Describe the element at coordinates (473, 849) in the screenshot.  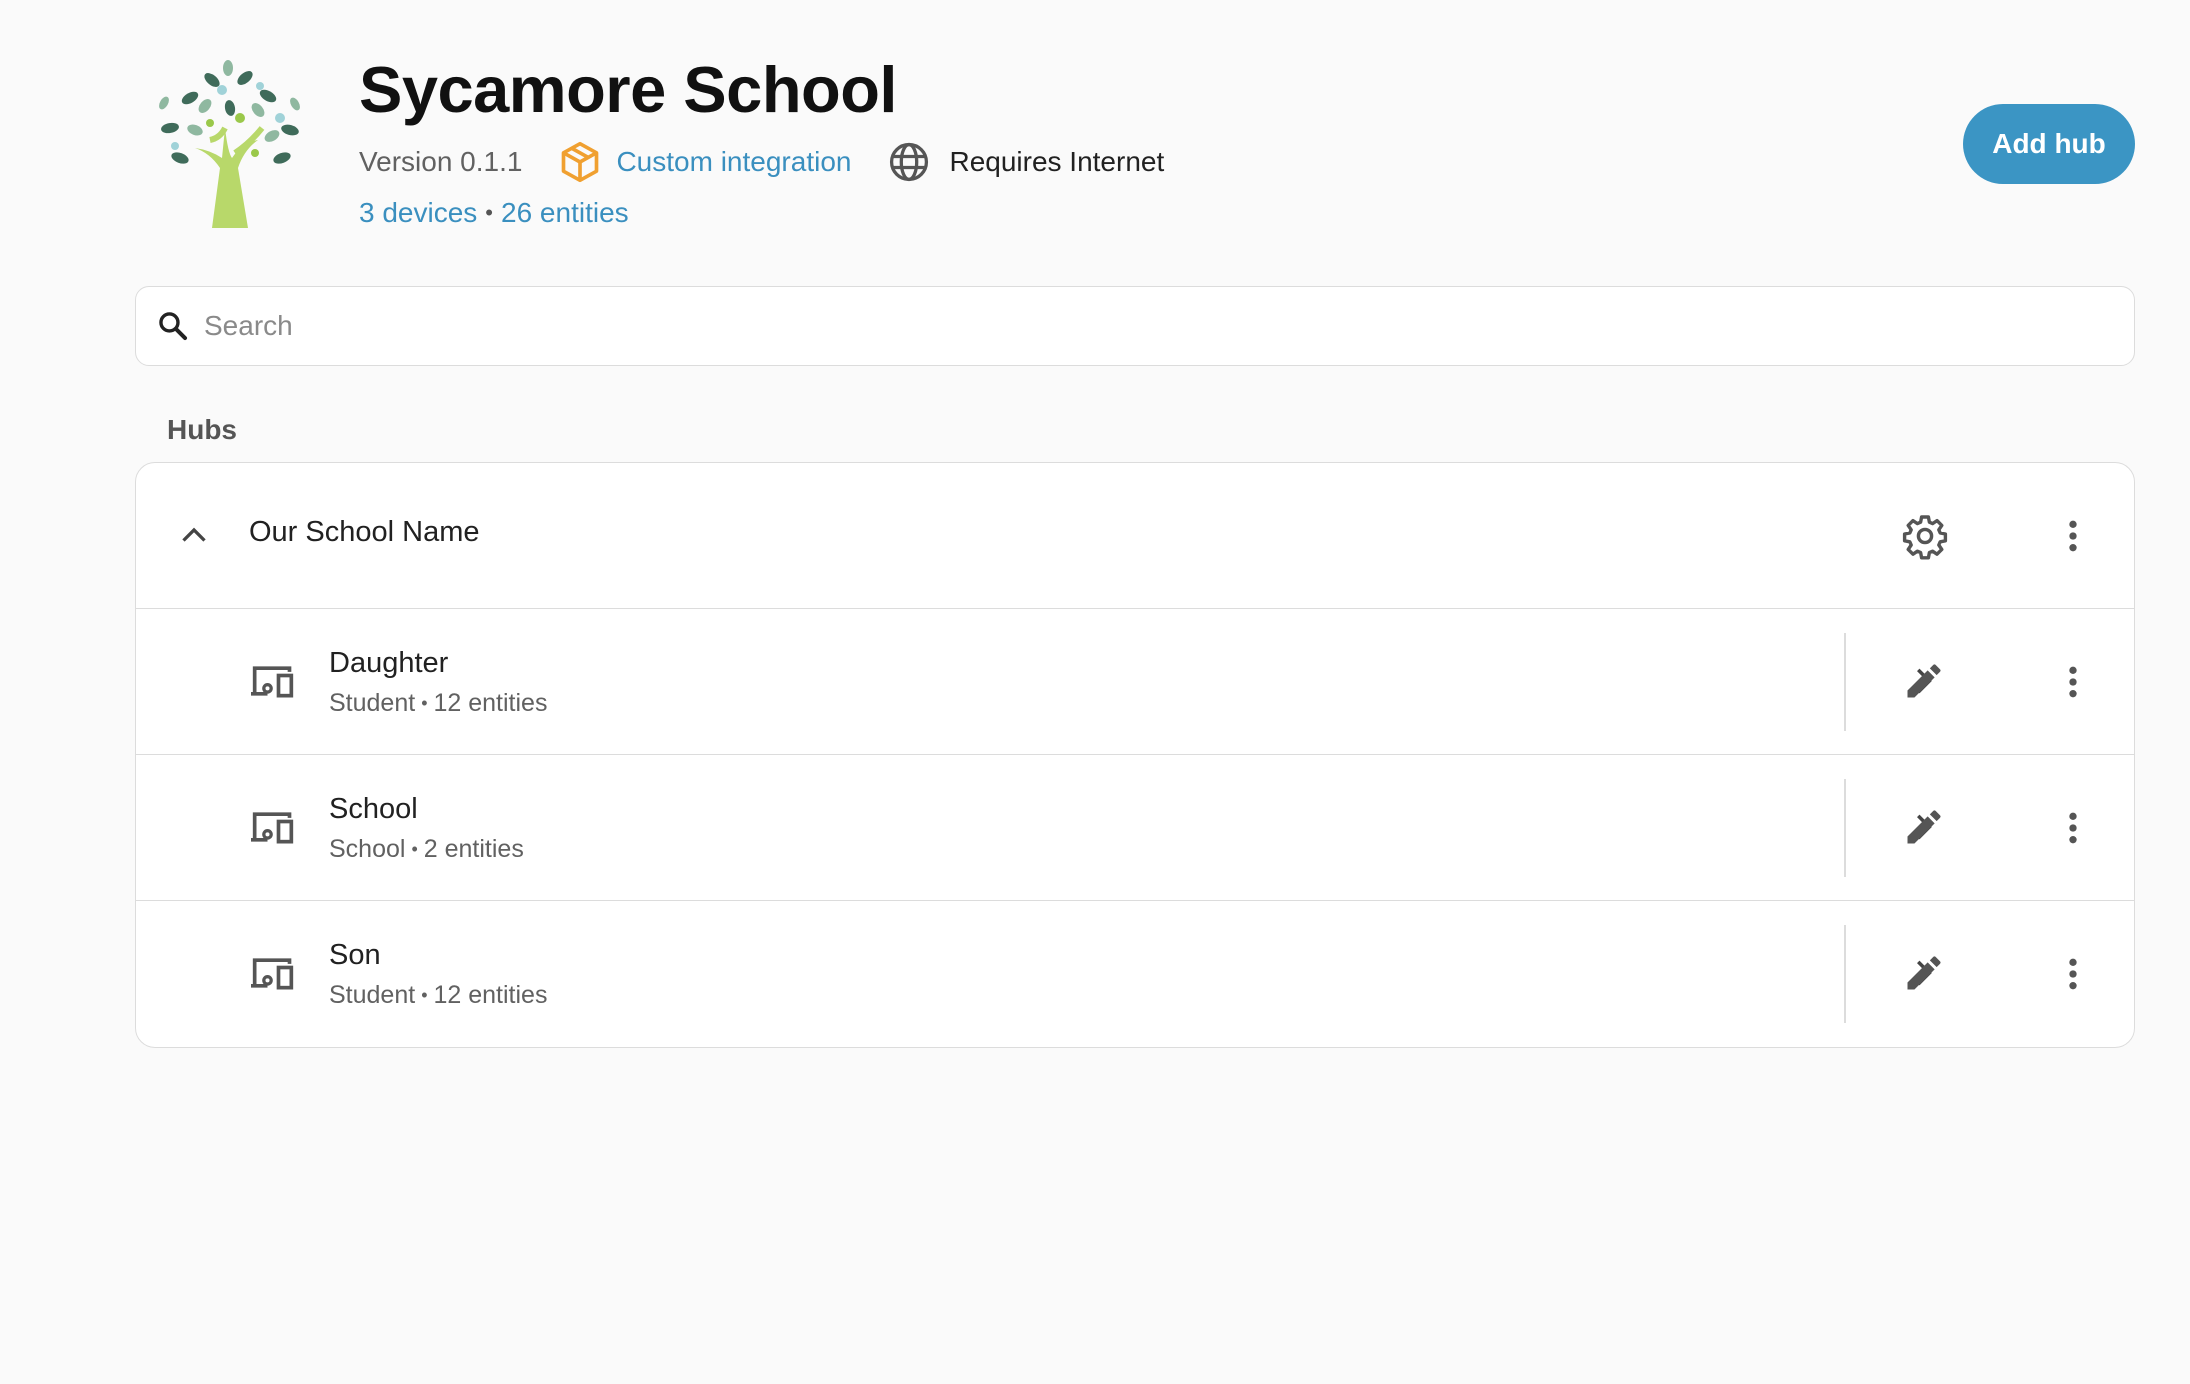
I see `device-entities: 2 entities` at that location.